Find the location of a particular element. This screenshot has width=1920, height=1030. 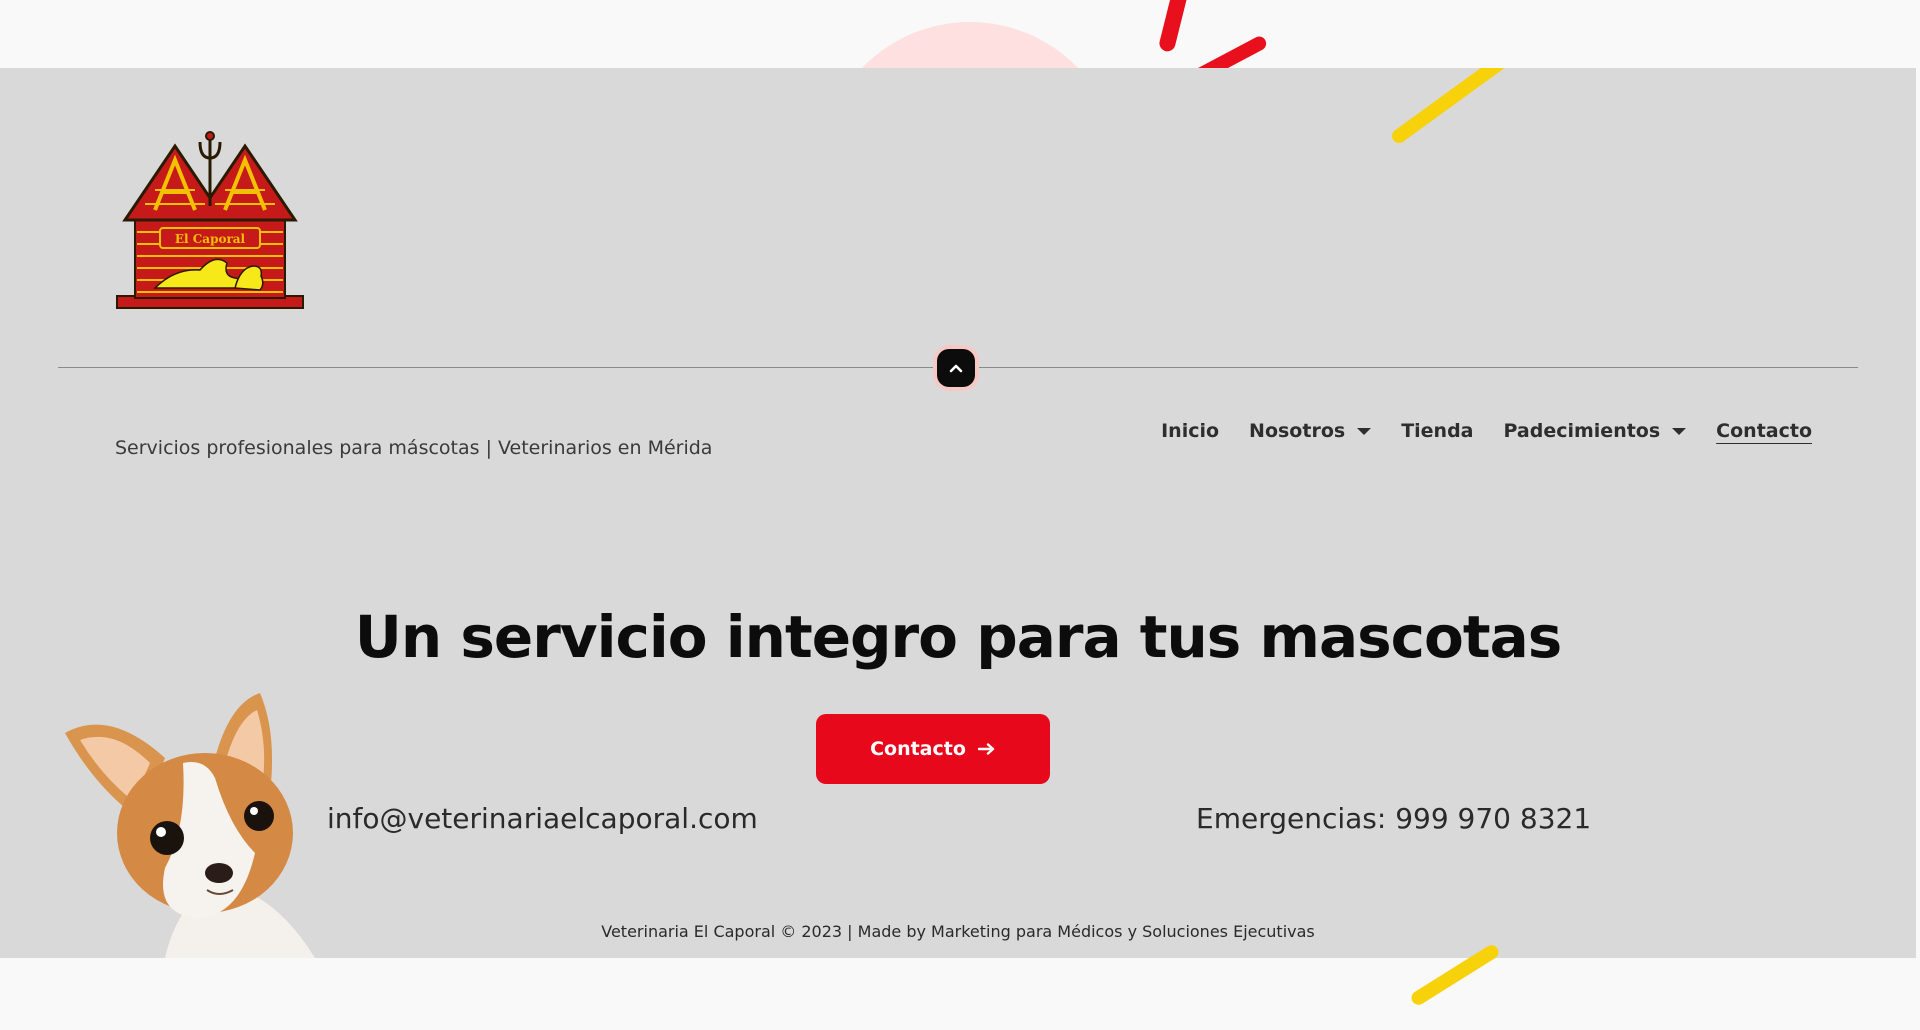

nav-item-tienda: Tienda is located at coordinates (1437, 431).